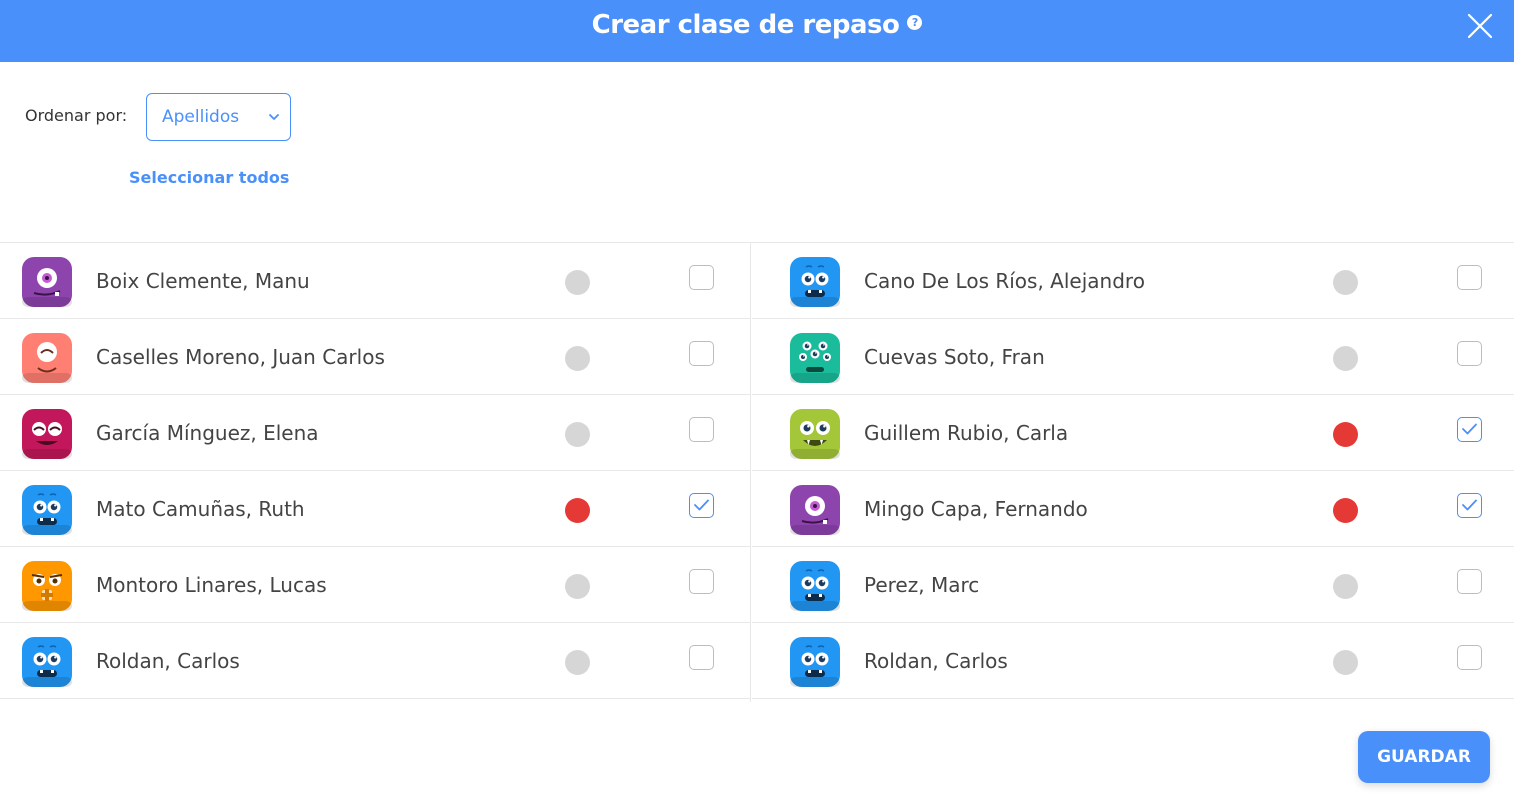 This screenshot has width=1514, height=794. What do you see at coordinates (1133, 509) in the screenshot?
I see `student-row: Mingo Capa, Fernando` at bounding box center [1133, 509].